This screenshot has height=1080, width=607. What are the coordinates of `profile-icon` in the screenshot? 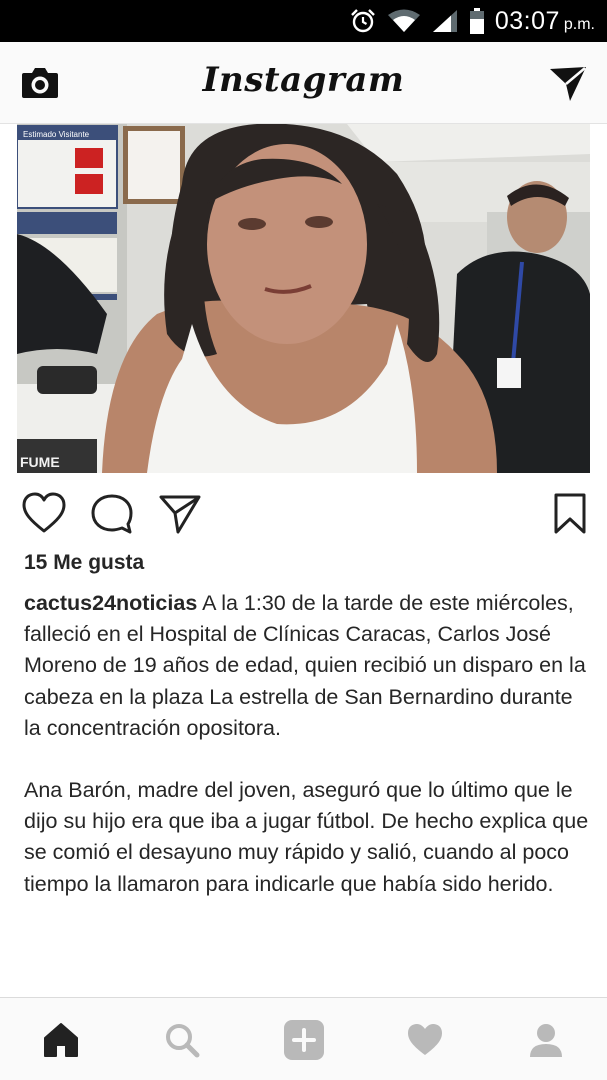 It's located at (546, 1040).